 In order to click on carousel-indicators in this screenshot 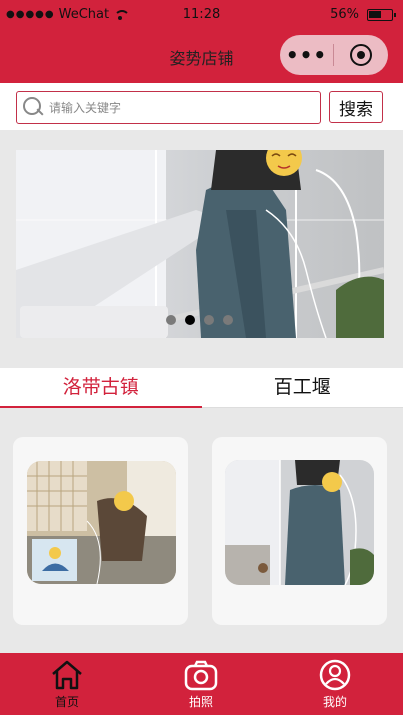, I will do `click(199, 320)`.